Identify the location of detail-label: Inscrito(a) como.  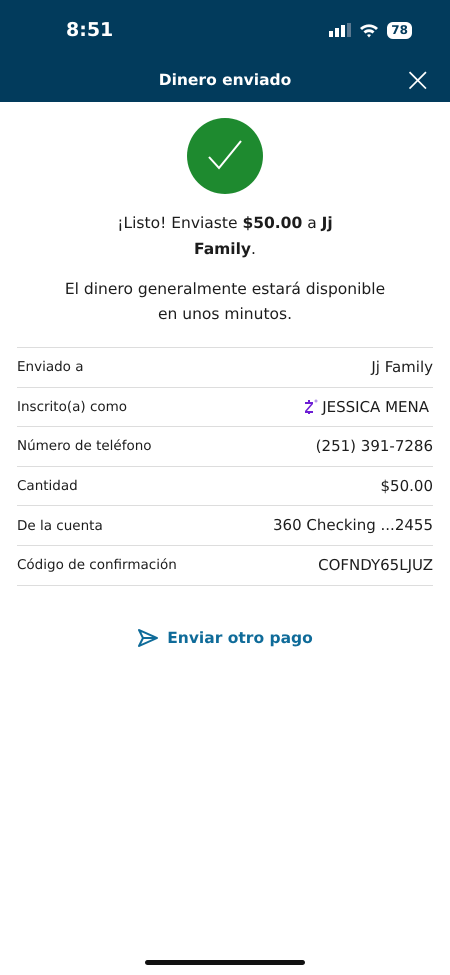
(72, 407).